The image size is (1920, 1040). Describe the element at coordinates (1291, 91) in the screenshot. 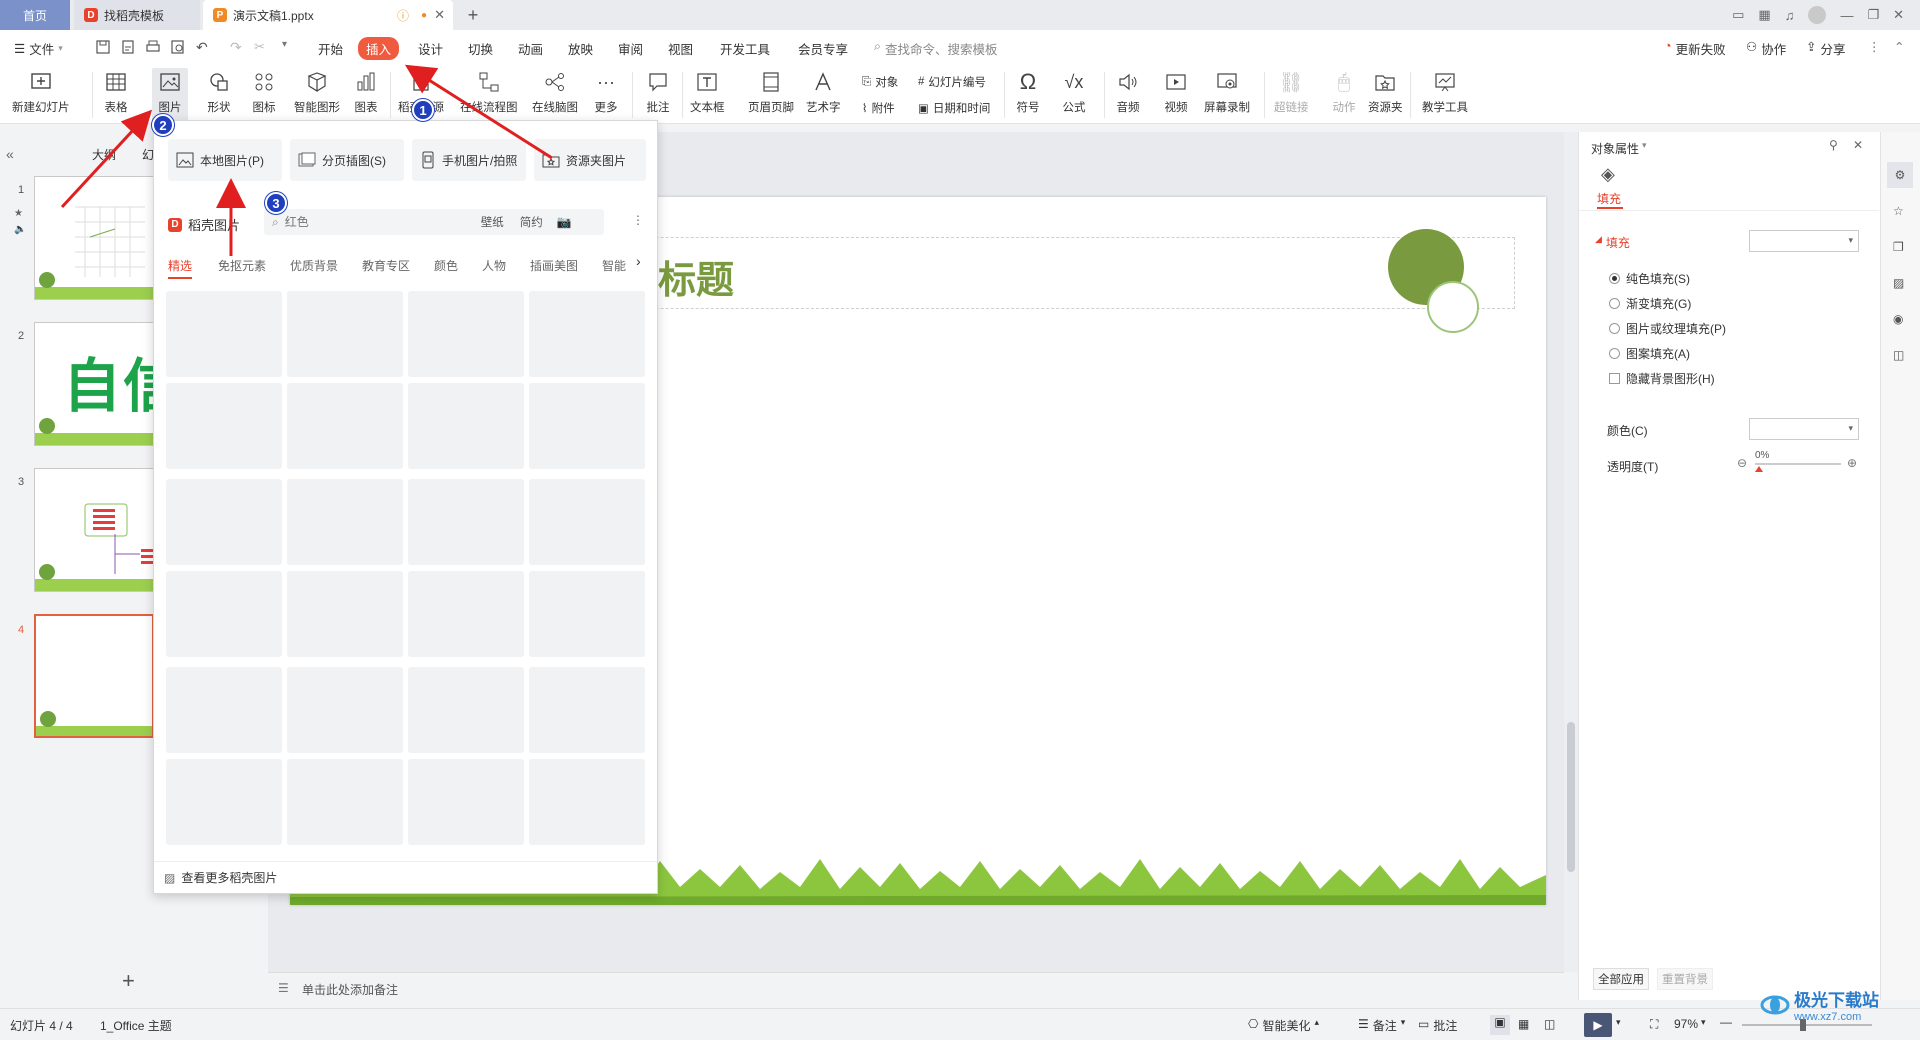

I see `hyperlink-button: ⛓ 超链接` at that location.